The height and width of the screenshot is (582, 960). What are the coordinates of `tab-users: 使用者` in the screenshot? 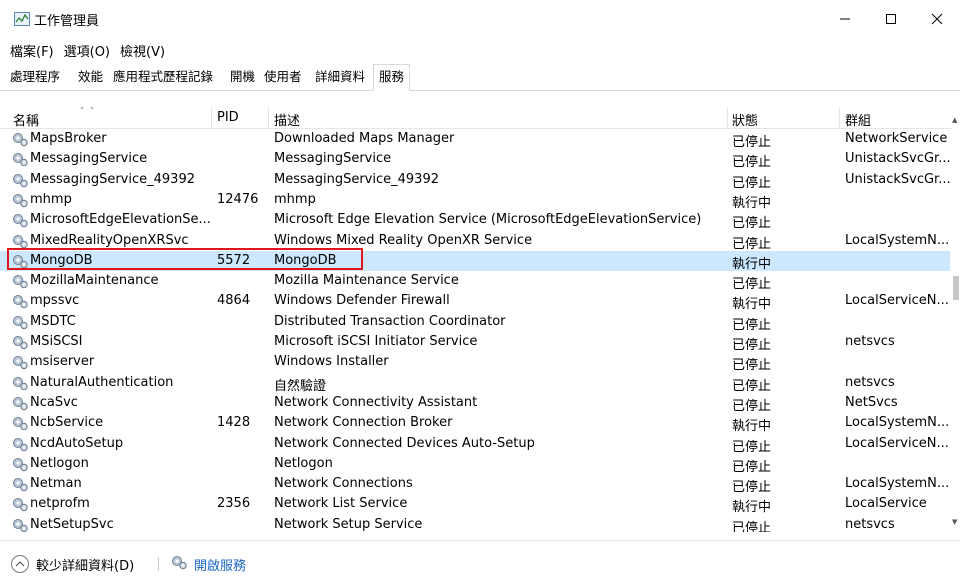 It's located at (283, 78).